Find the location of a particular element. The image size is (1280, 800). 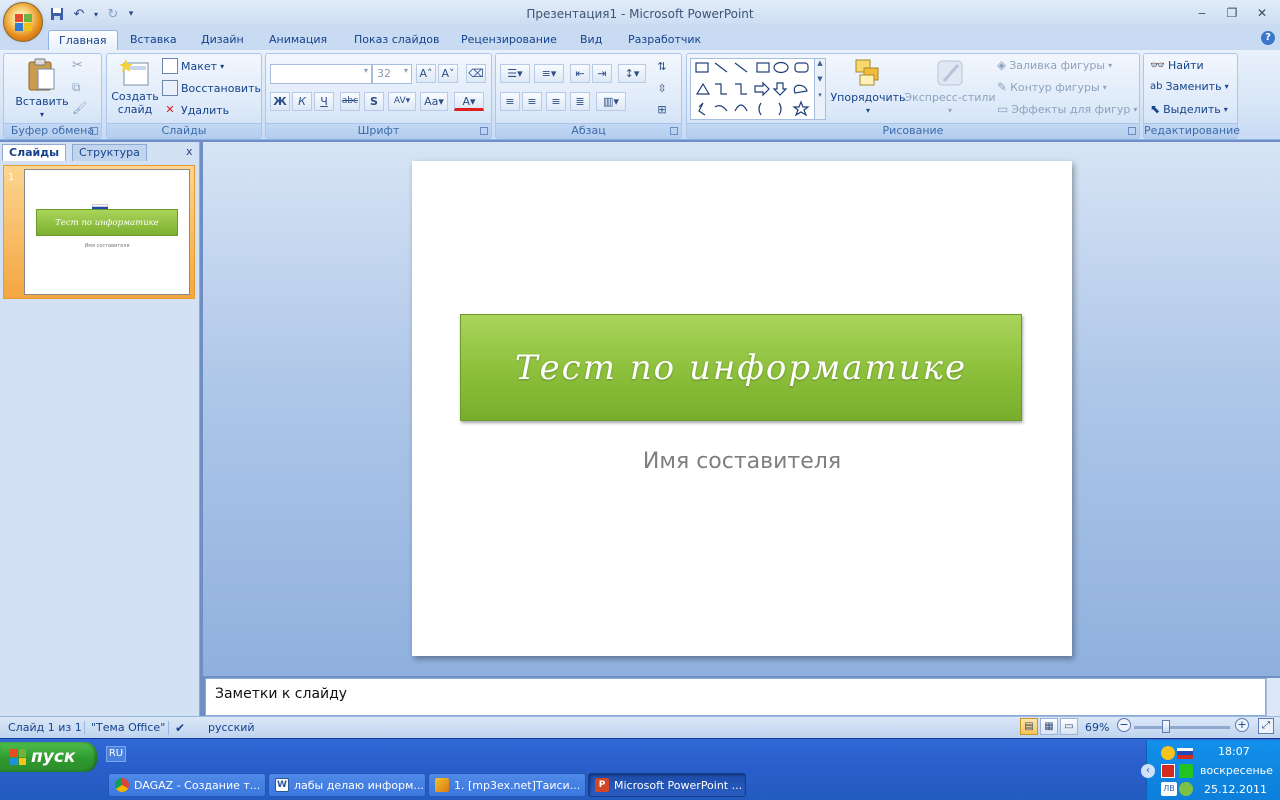

shape-fill-button: ◈ Заливка фигуры ▾ is located at coordinates (1054, 65).